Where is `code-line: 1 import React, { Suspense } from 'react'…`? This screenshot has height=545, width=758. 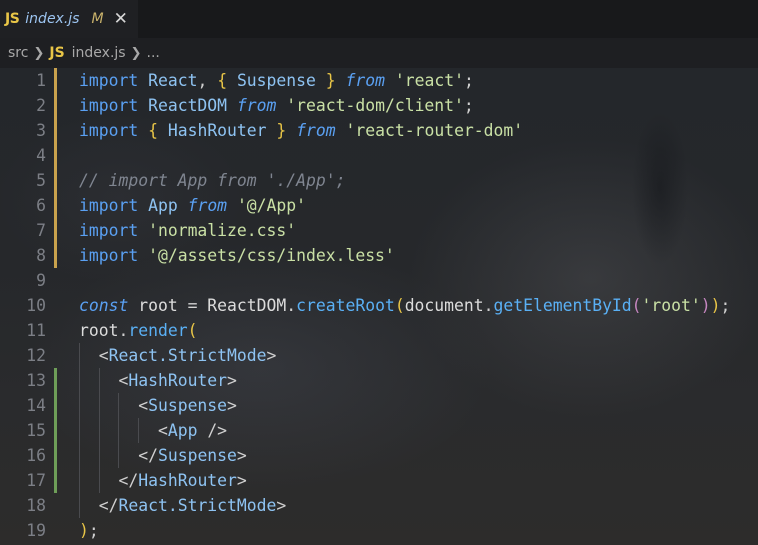
code-line: 1 import React, { Suspense } from 'react'… is located at coordinates (379, 80).